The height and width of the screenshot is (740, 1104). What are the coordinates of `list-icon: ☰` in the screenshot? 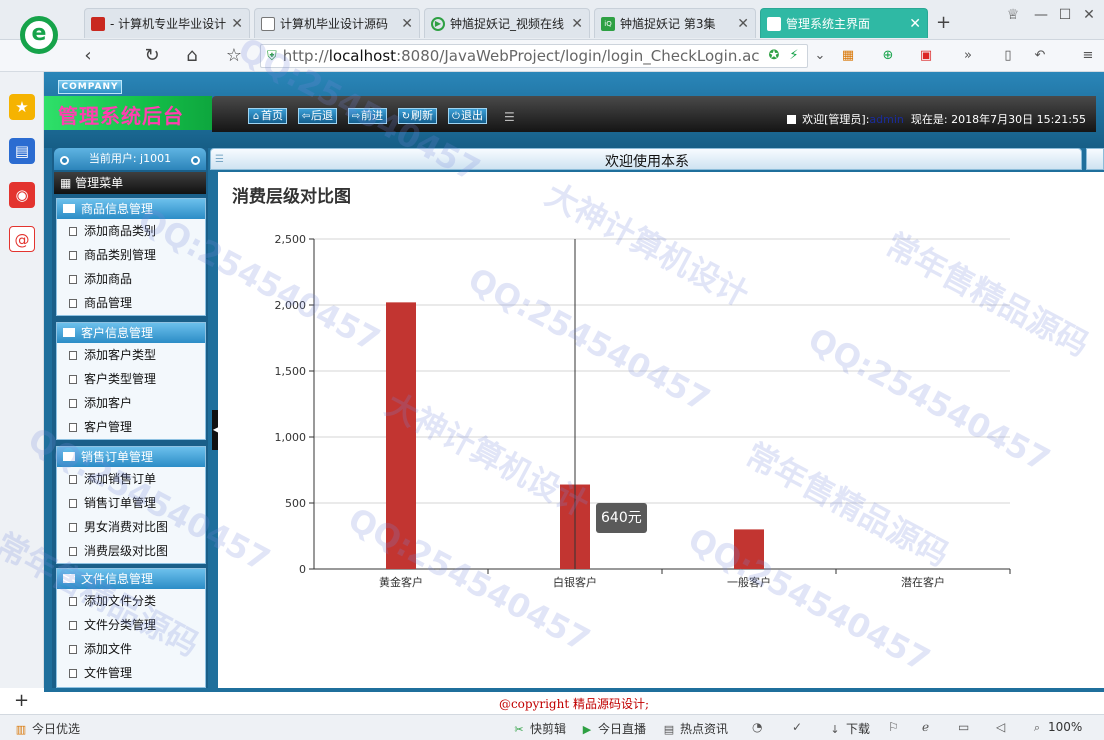 It's located at (509, 117).